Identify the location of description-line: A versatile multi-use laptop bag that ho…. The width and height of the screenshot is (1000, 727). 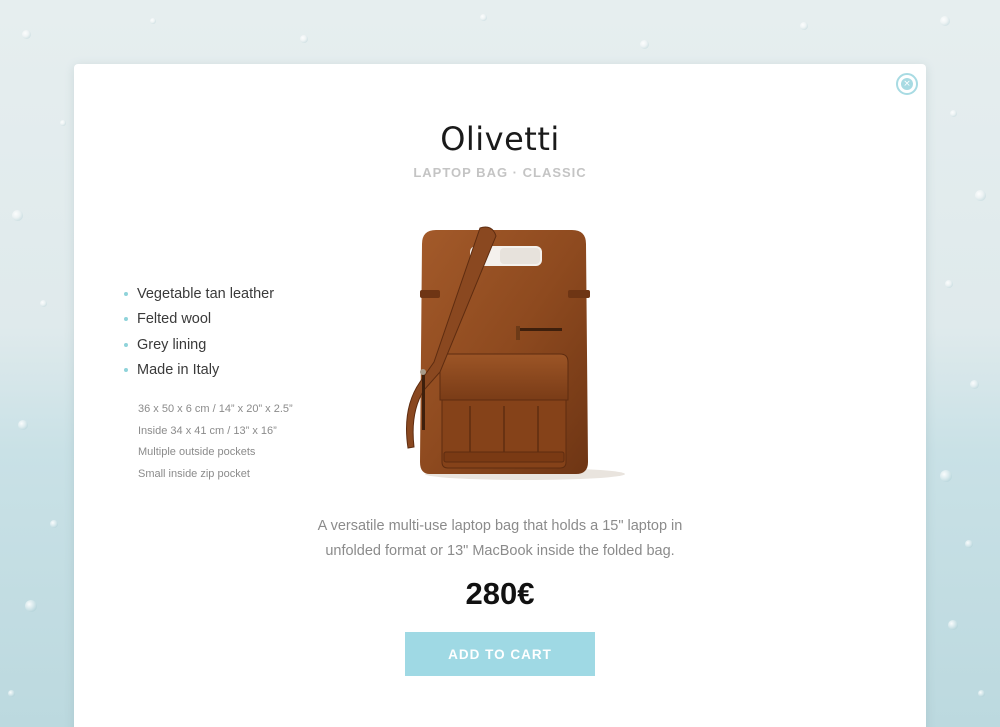
(500, 526).